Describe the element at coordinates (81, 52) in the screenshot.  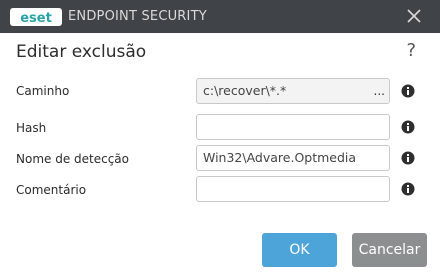
I see `dialog-title: Editar exclusão` at that location.